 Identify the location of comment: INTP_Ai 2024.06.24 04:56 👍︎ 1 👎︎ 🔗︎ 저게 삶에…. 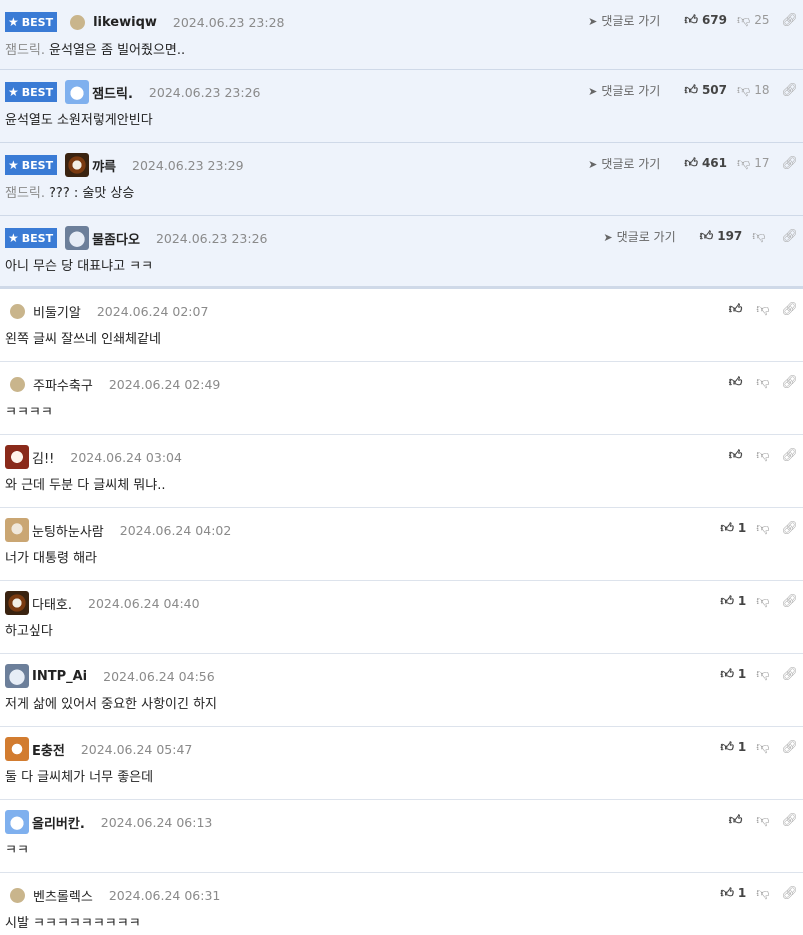
(401, 690).